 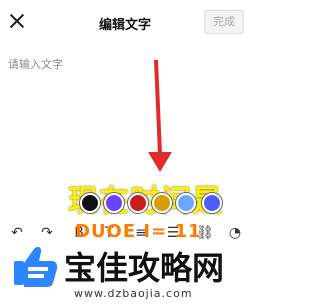 I want to click on color-swatch-row, so click(x=160, y=202).